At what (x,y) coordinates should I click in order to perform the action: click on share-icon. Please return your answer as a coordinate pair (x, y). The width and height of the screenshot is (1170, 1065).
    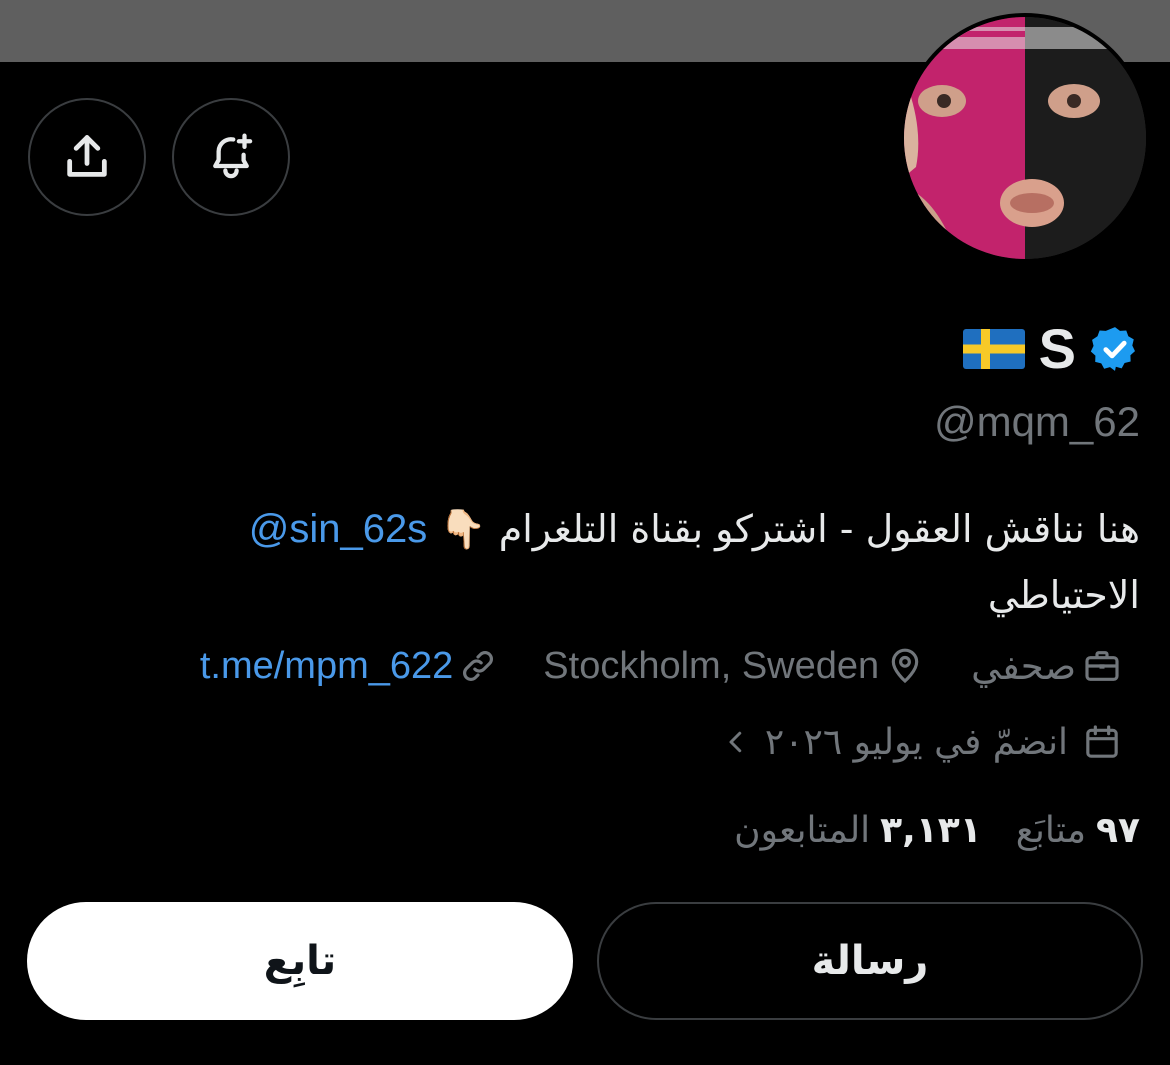
    Looking at the image, I should click on (87, 156).